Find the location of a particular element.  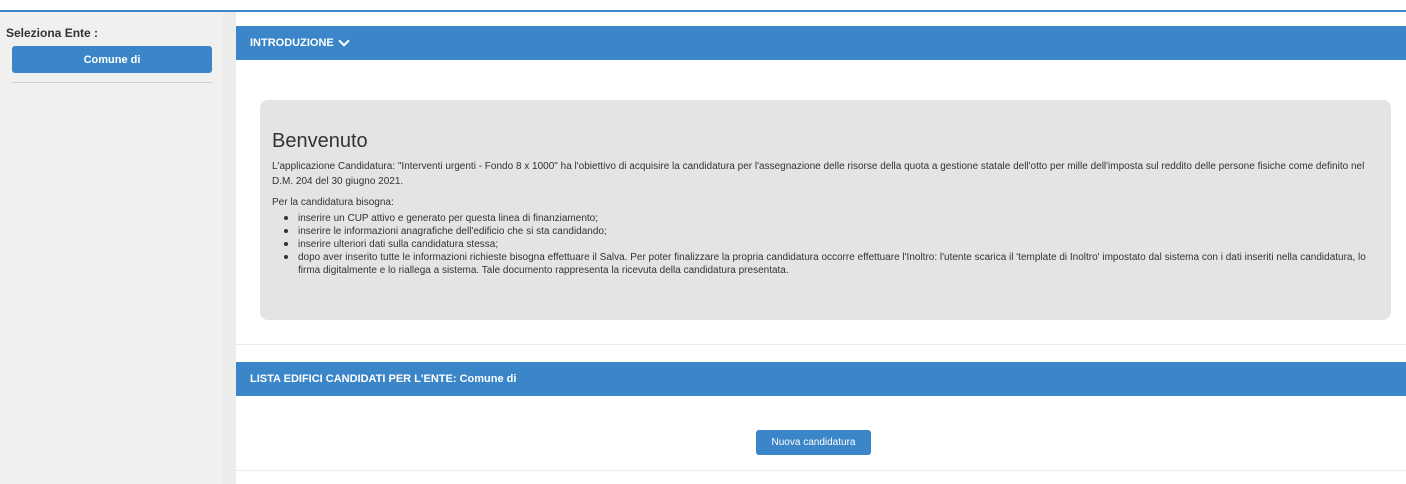

intro-header-label: INTRODUZIONE is located at coordinates (292, 43).